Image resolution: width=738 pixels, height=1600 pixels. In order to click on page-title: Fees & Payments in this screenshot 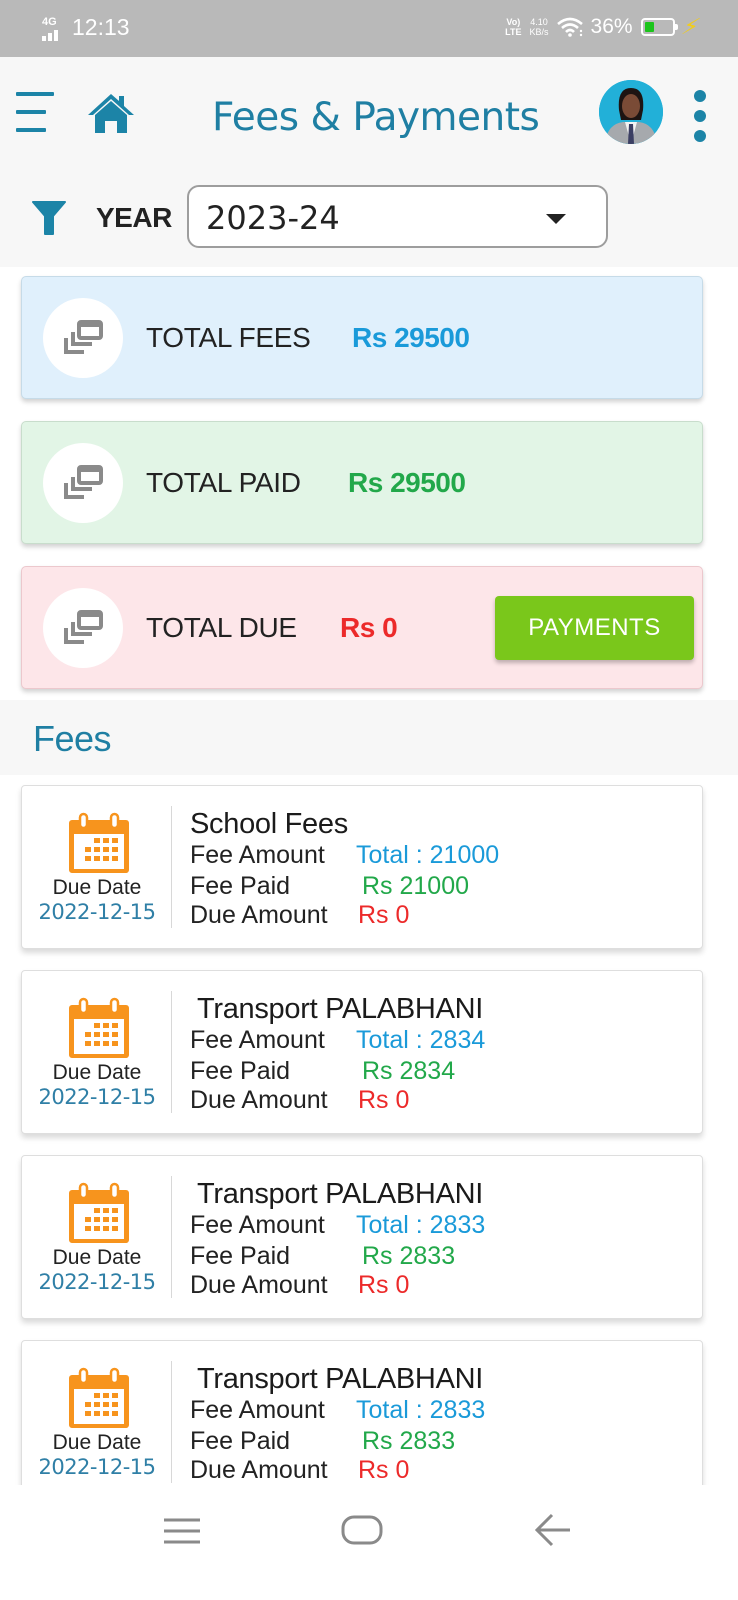, I will do `click(376, 117)`.